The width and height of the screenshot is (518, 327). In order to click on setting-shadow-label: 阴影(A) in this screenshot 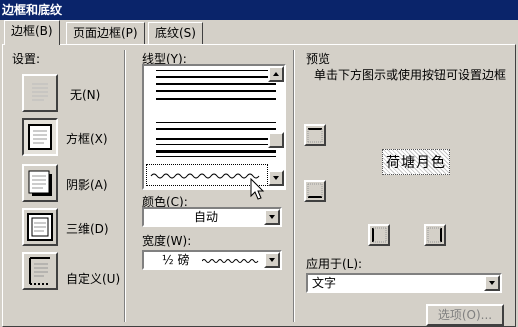, I will do `click(87, 185)`.